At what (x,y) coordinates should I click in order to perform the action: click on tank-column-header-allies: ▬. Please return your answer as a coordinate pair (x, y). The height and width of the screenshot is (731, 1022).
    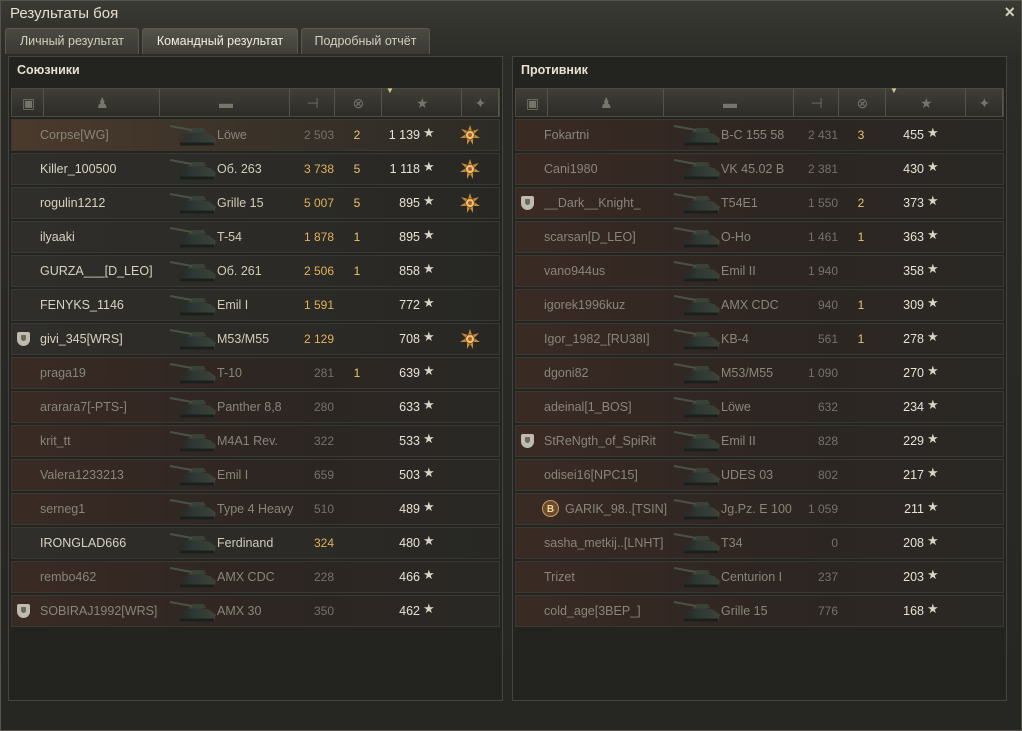
    Looking at the image, I should click on (225, 102).